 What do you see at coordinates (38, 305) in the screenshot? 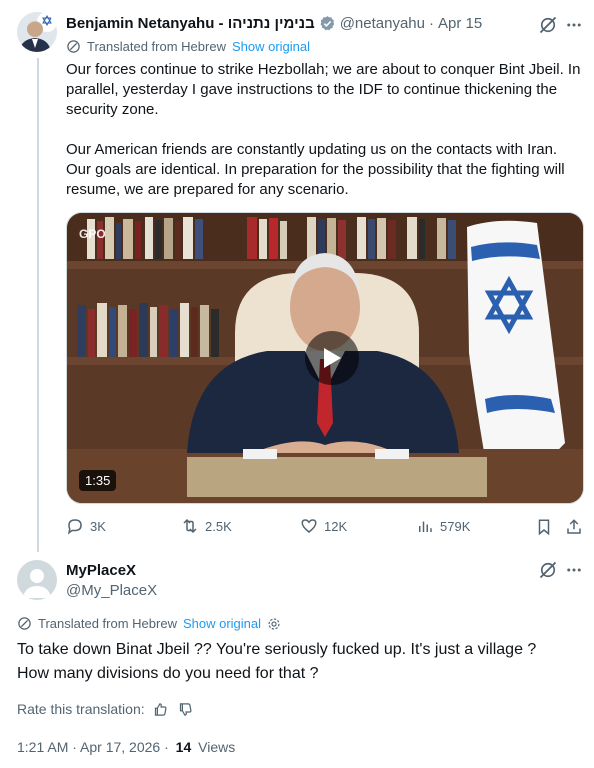
I see `thread-line` at bounding box center [38, 305].